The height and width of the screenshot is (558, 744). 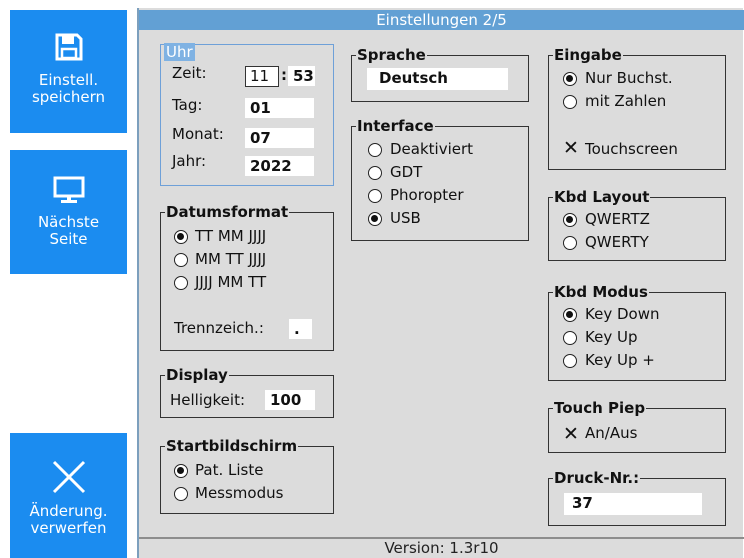 What do you see at coordinates (279, 138) in the screenshot?
I see `monat-field: 07` at bounding box center [279, 138].